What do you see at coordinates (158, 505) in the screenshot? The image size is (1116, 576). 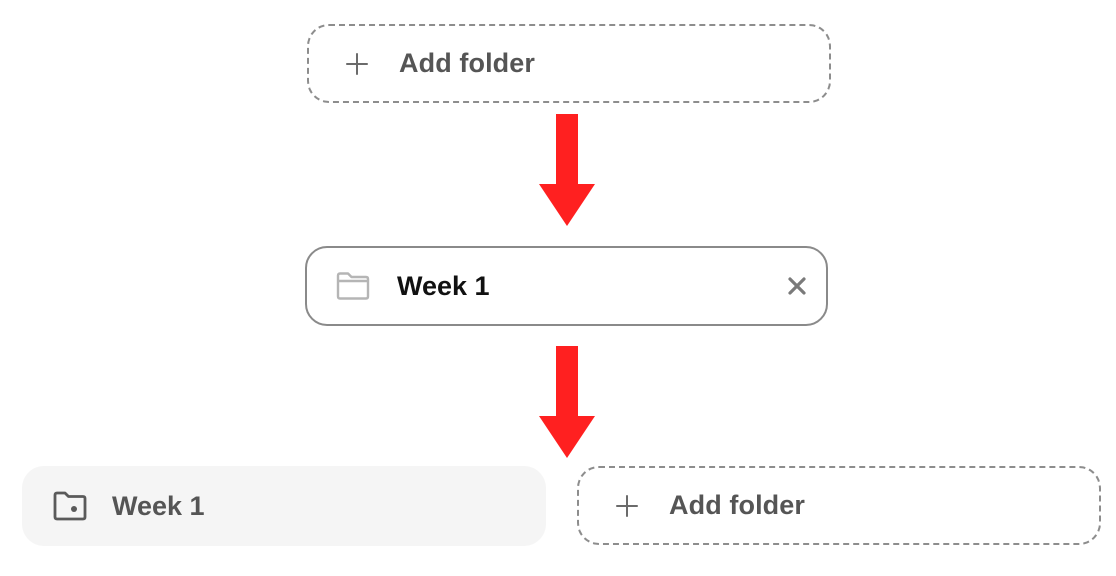 I see `folder-name-label: Week 1` at bounding box center [158, 505].